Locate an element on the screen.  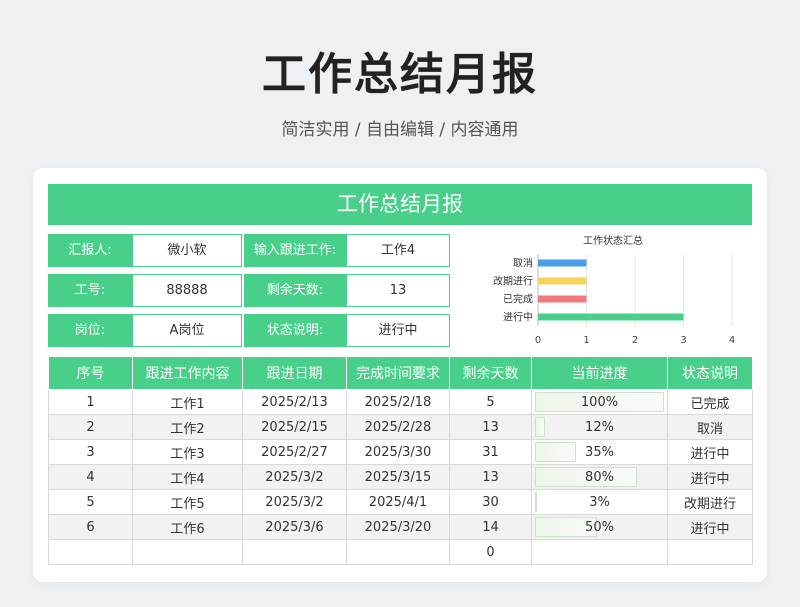
table-row: 5 工作5 2025/3/2 2025/4/1 30 3% 改期进行 is located at coordinates (400, 502).